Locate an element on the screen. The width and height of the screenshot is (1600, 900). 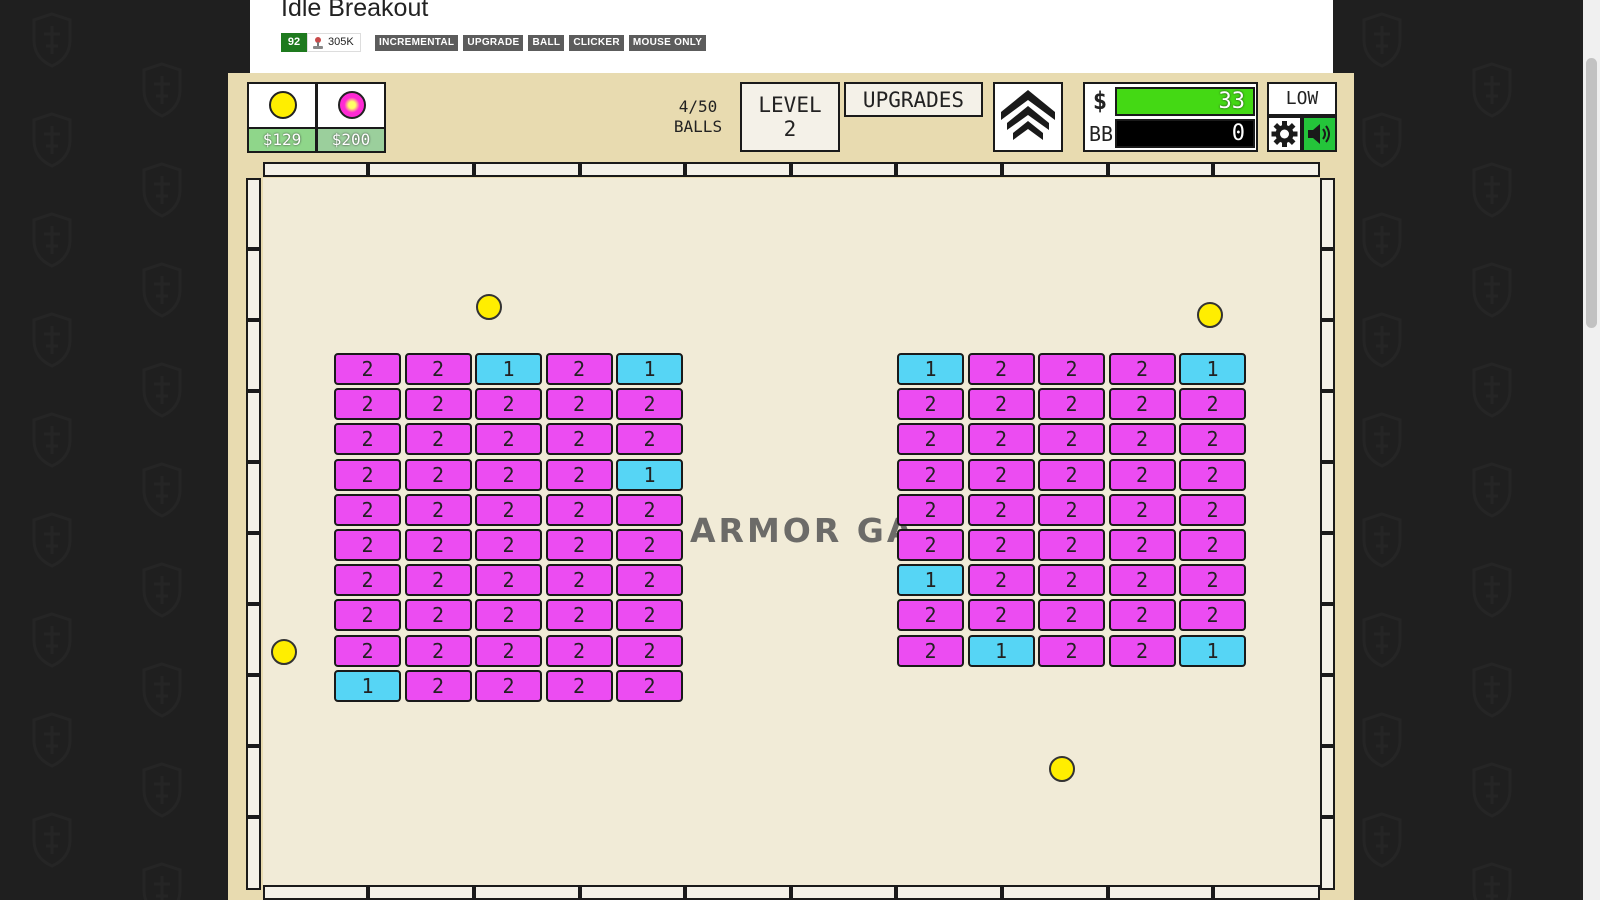
prestige-button is located at coordinates (1028, 117).